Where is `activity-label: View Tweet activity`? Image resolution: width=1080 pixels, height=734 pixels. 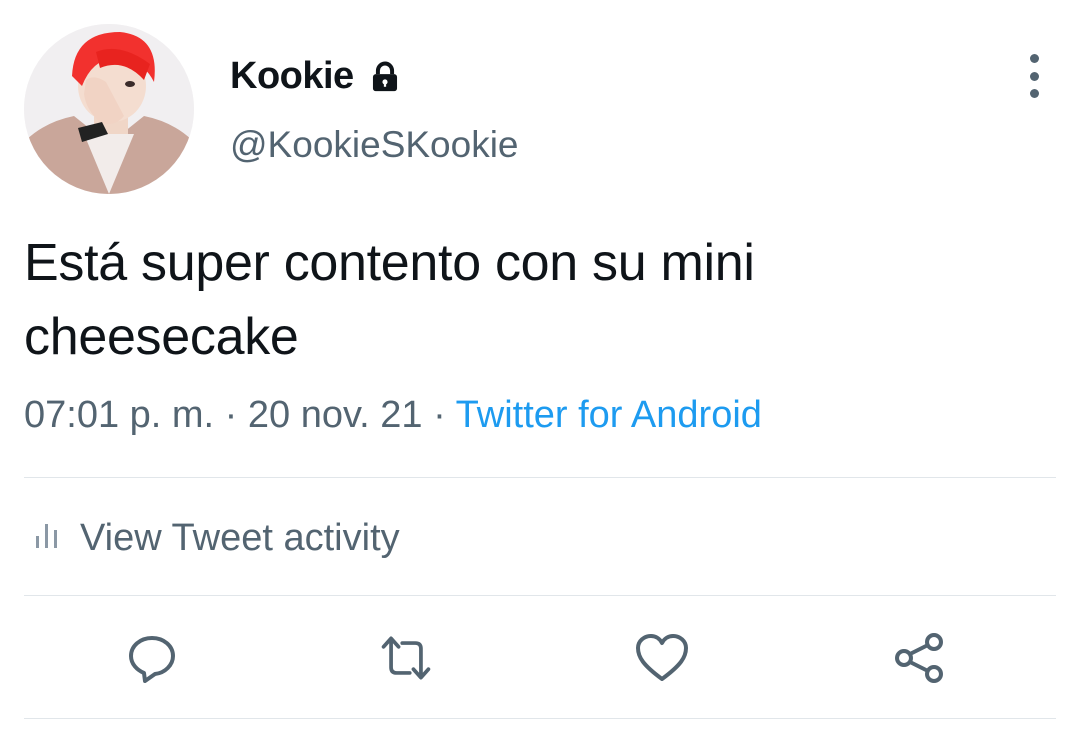
activity-label: View Tweet activity is located at coordinates (240, 537).